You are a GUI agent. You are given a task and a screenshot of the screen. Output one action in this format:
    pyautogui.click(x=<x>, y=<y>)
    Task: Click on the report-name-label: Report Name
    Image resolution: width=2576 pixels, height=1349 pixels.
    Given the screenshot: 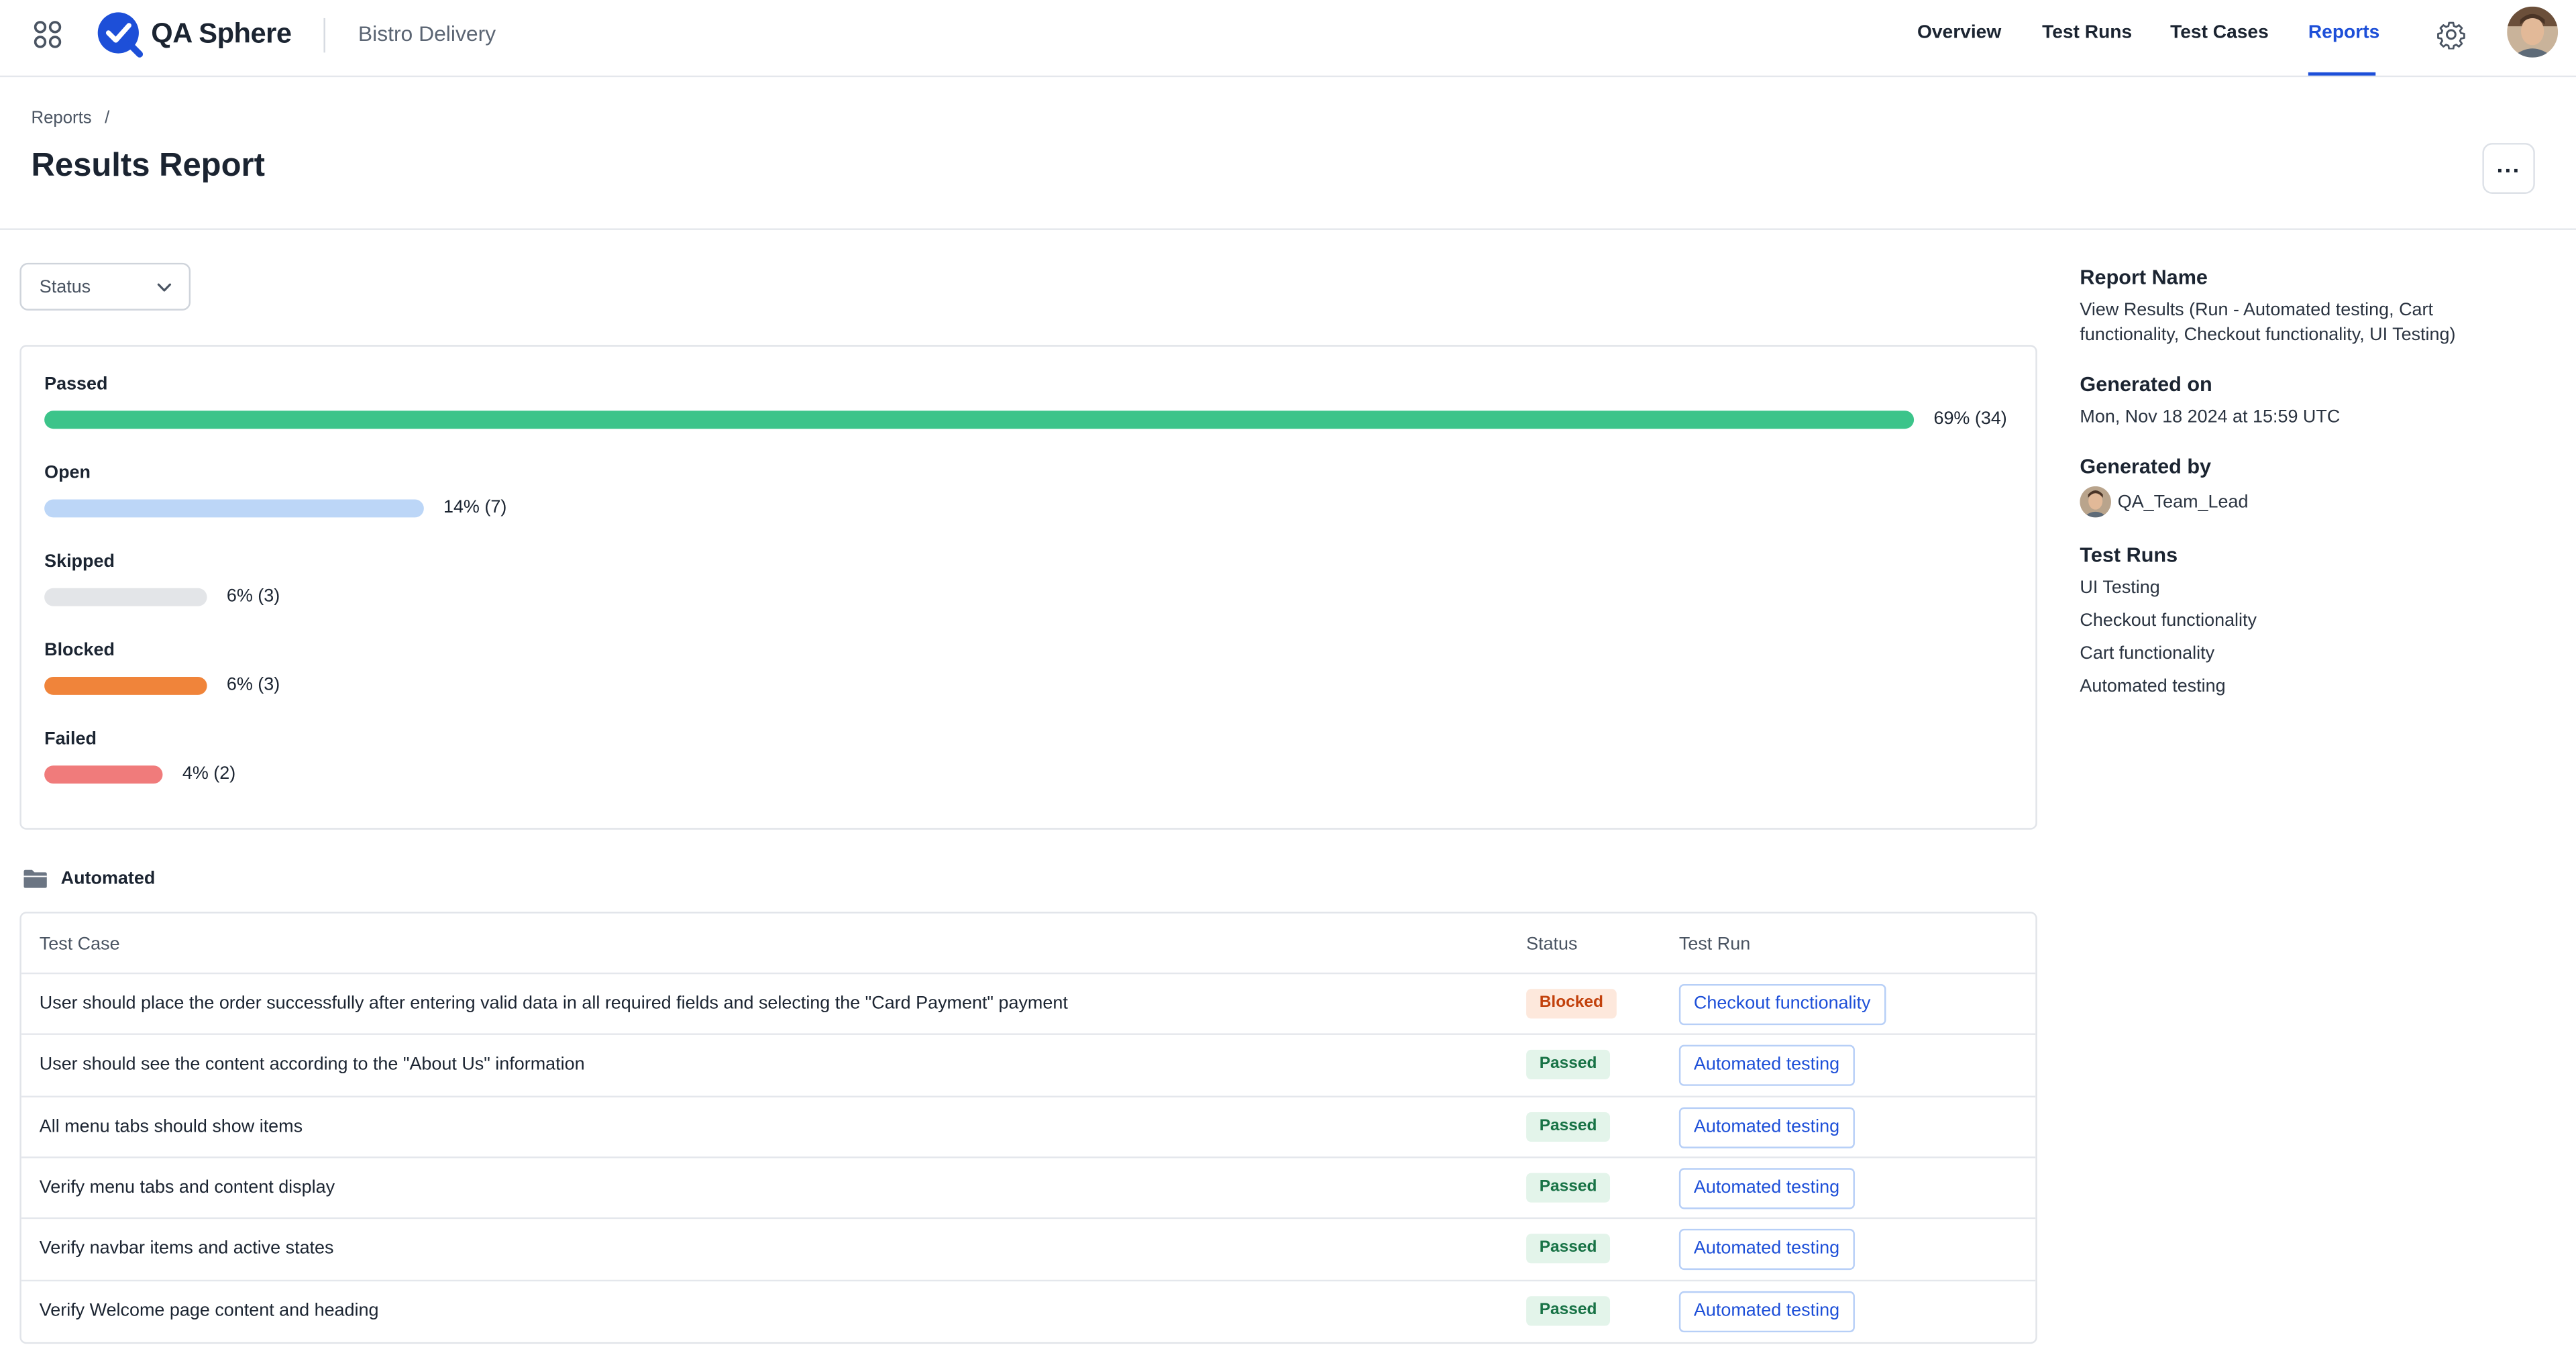 What is the action you would take?
    pyautogui.click(x=2144, y=278)
    